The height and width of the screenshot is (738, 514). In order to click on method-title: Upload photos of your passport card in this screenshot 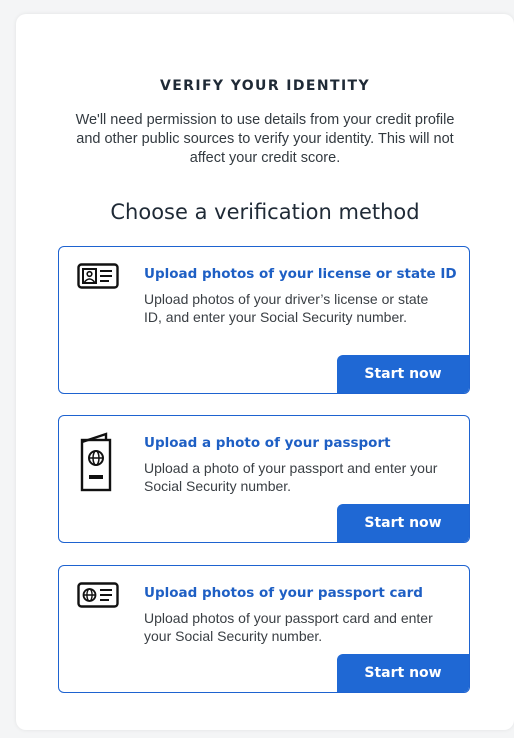, I will do `click(283, 593)`.